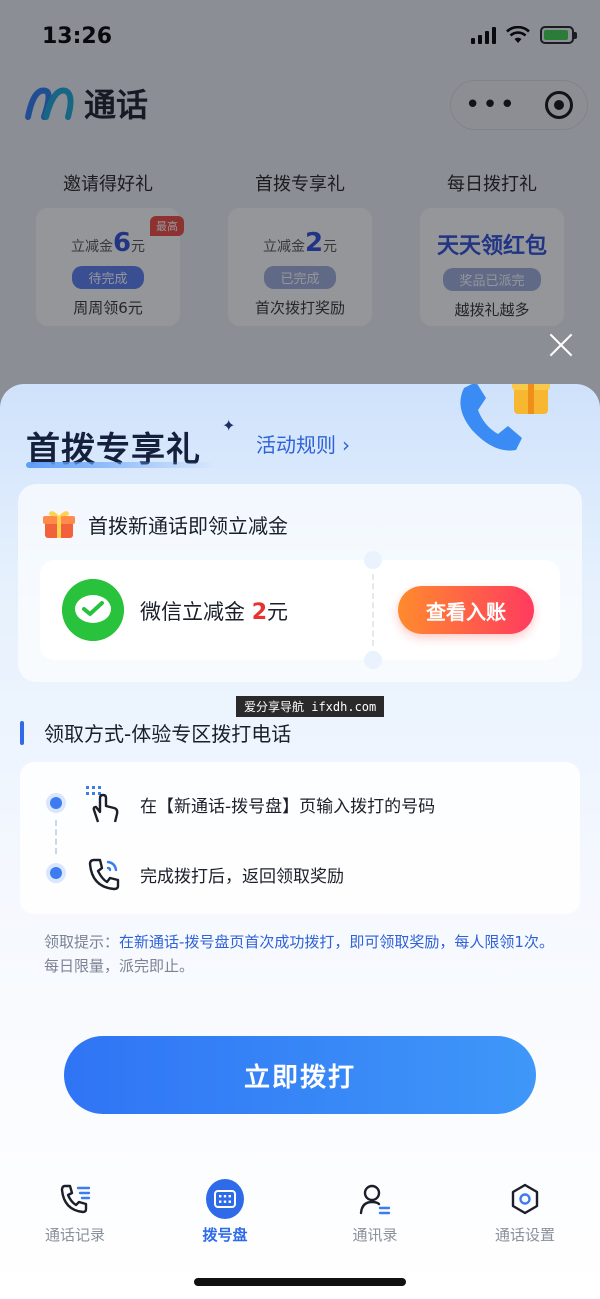 The image size is (600, 1299). Describe the element at coordinates (288, 807) in the screenshot. I see `step-text: 在【新通话-拨号盘】页输入拨打的号码` at that location.